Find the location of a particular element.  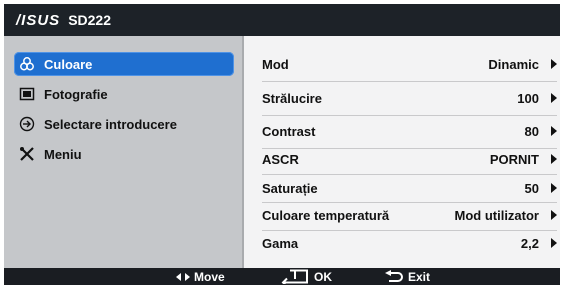

setting-label: Gama is located at coordinates (280, 243).